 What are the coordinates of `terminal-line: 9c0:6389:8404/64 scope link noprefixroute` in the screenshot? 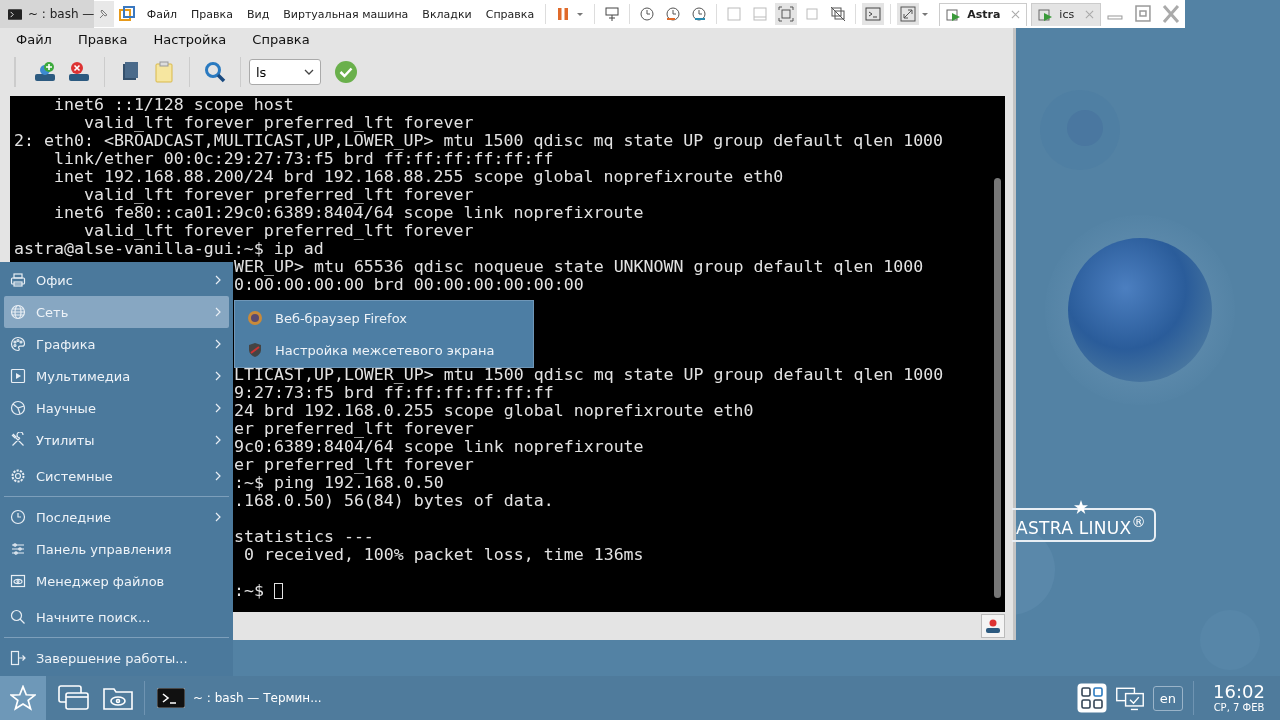 It's located at (439, 446).